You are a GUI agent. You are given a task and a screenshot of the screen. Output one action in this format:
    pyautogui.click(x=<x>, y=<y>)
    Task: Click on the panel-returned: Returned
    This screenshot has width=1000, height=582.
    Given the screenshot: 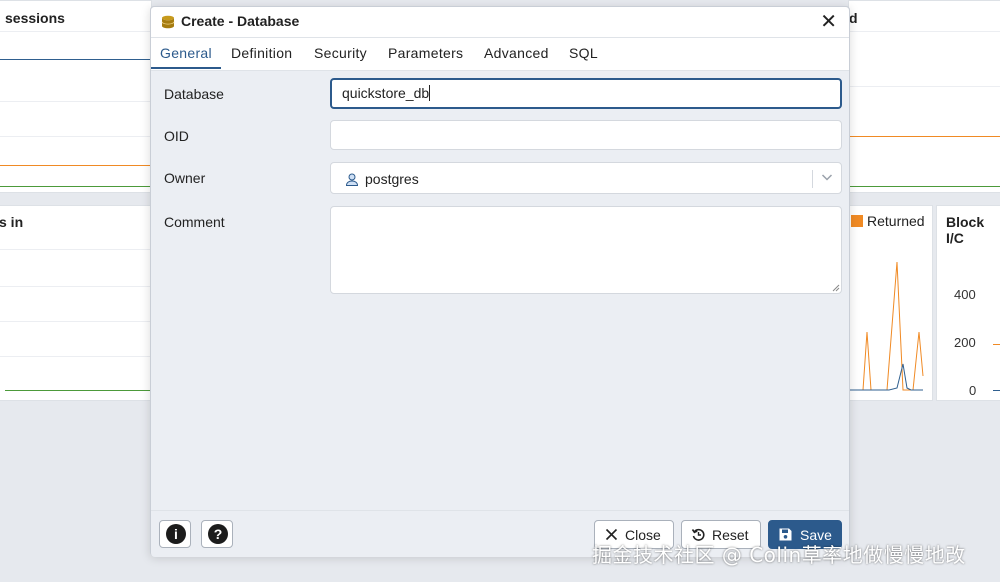 What is the action you would take?
    pyautogui.click(x=890, y=303)
    